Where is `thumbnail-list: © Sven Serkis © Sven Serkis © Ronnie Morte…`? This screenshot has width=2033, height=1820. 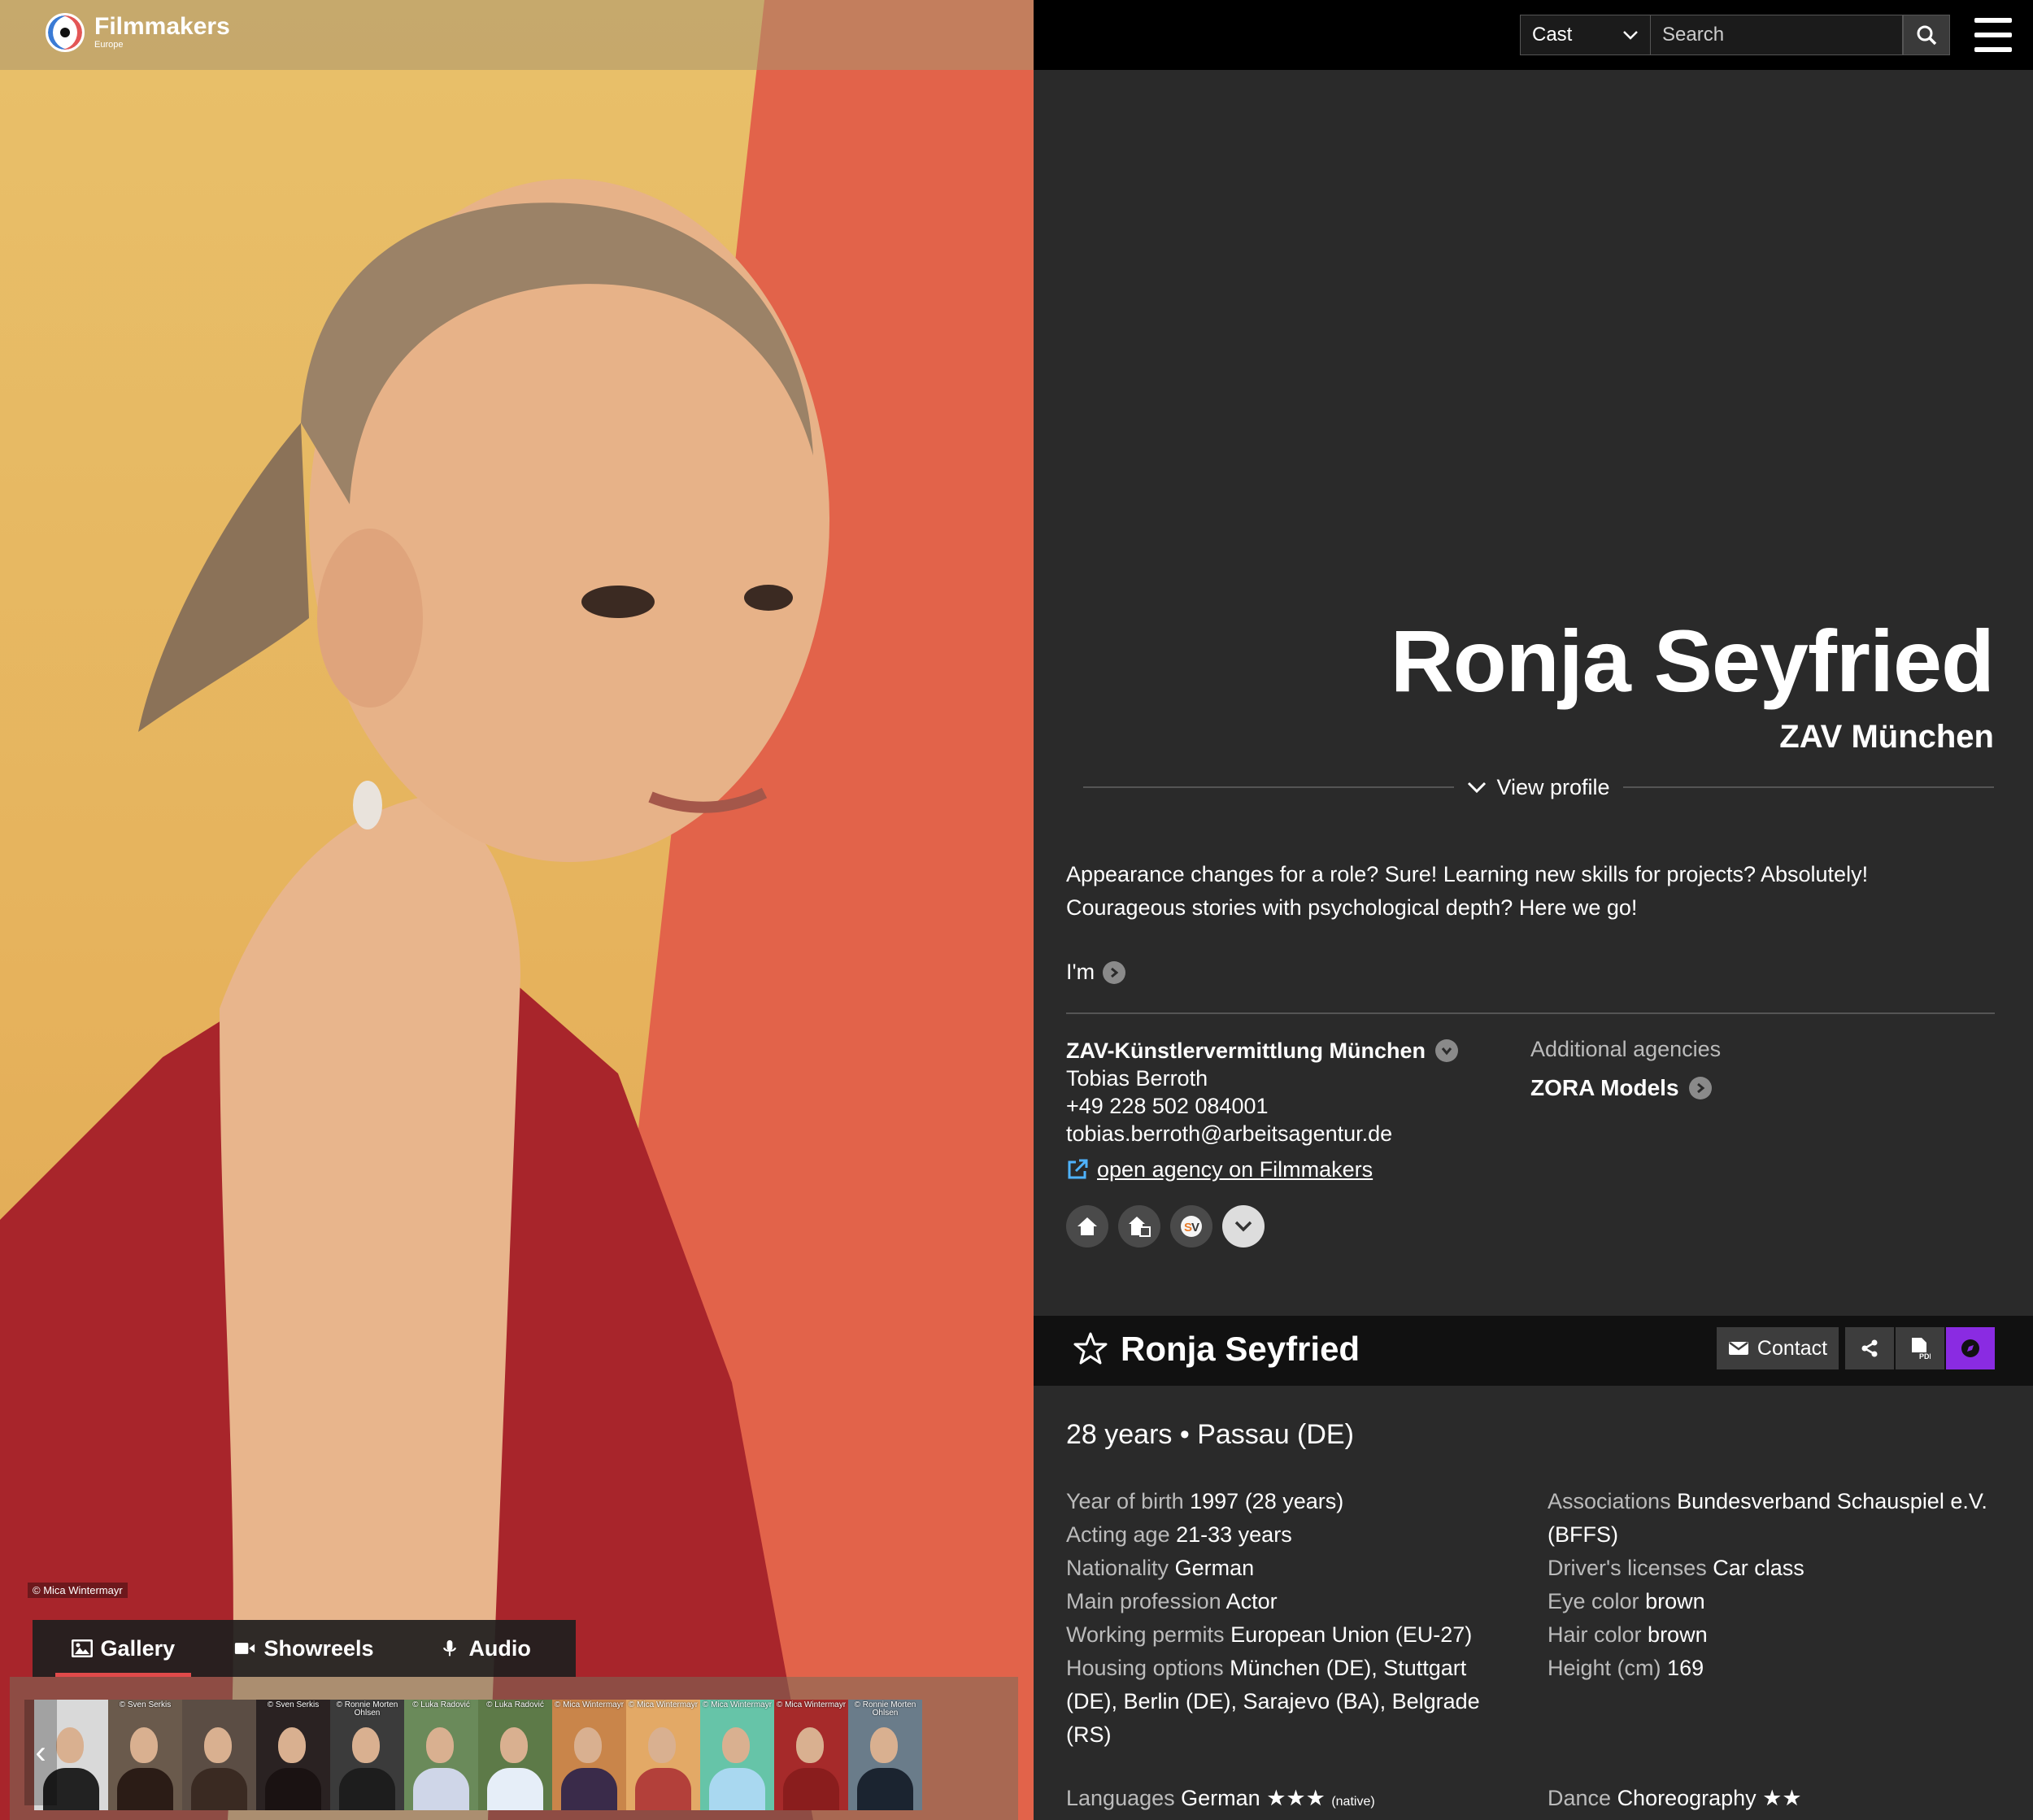
thumbnail-list: © Sven Serkis © Sven Serkis © Ronnie Morte… is located at coordinates (478, 1755).